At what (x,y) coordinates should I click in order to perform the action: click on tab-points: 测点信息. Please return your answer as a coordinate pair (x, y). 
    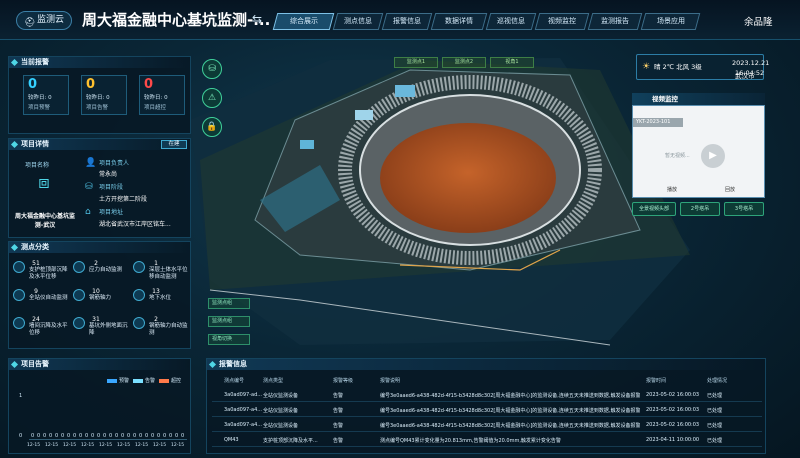
    Looking at the image, I should click on (358, 21).